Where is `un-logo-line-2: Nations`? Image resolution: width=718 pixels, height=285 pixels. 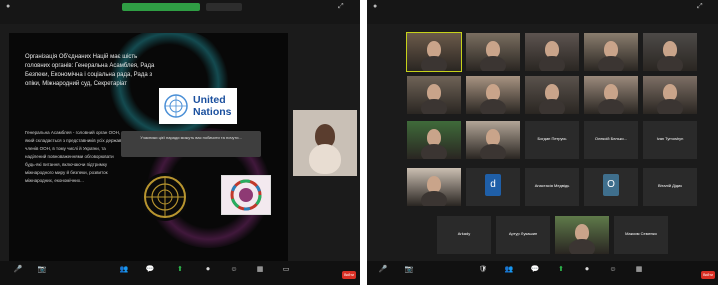 un-logo-line-2: Nations is located at coordinates (212, 112).